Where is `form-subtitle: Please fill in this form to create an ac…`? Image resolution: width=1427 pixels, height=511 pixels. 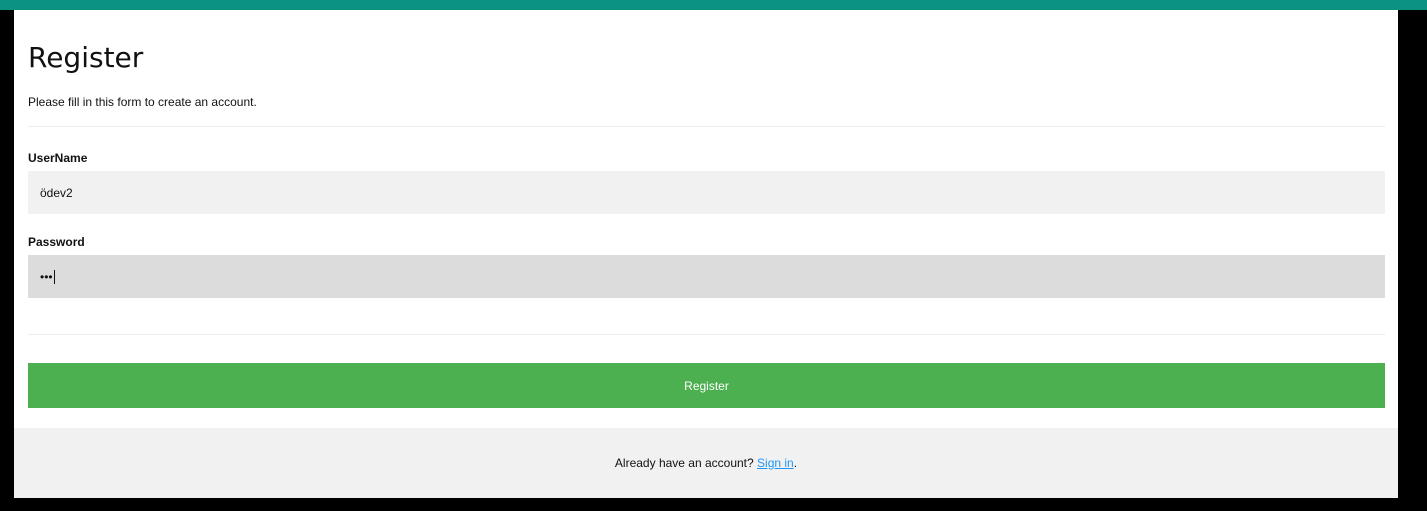 form-subtitle: Please fill in this form to create an ac… is located at coordinates (142, 102).